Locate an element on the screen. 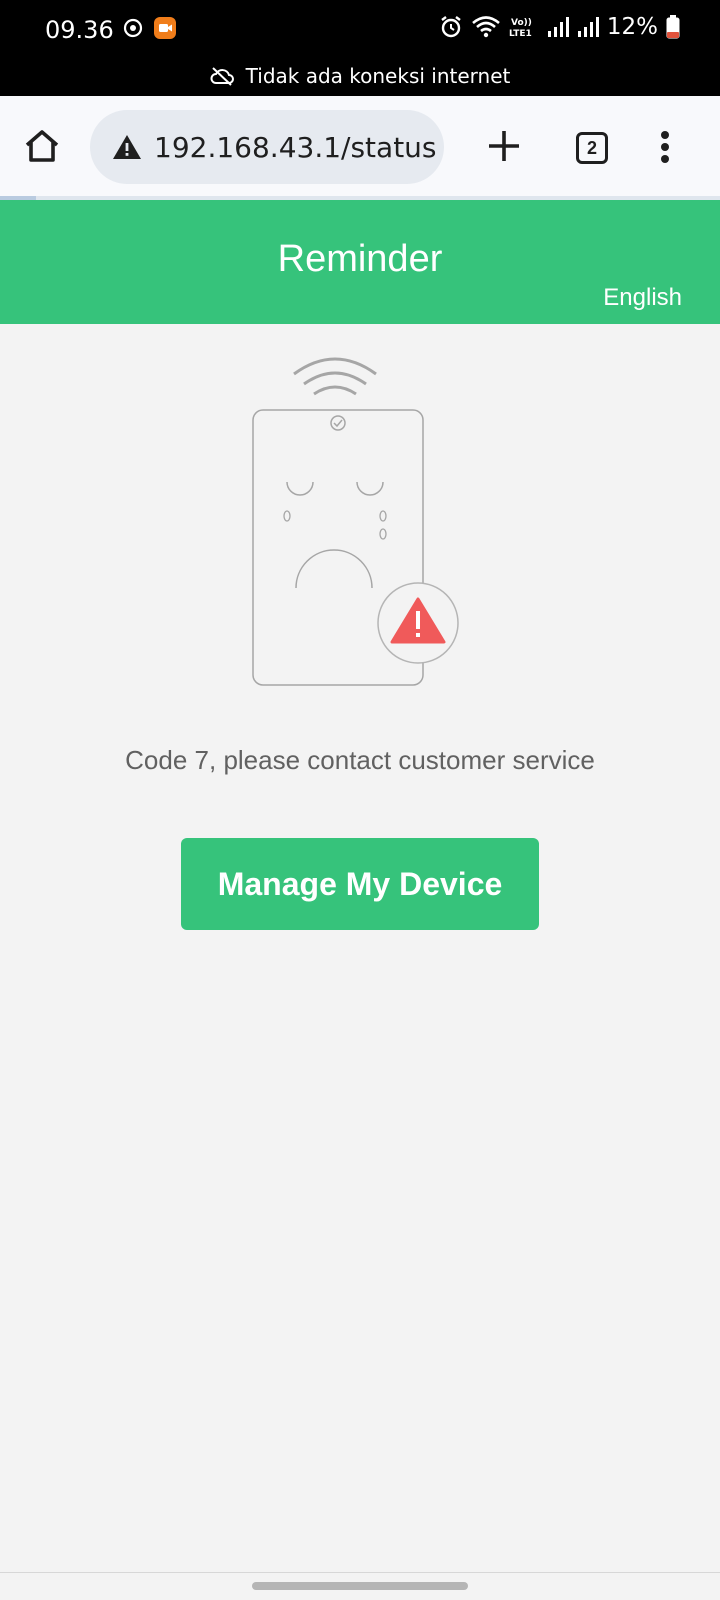 The width and height of the screenshot is (720, 1600). wifi-icon is located at coordinates (486, 27).